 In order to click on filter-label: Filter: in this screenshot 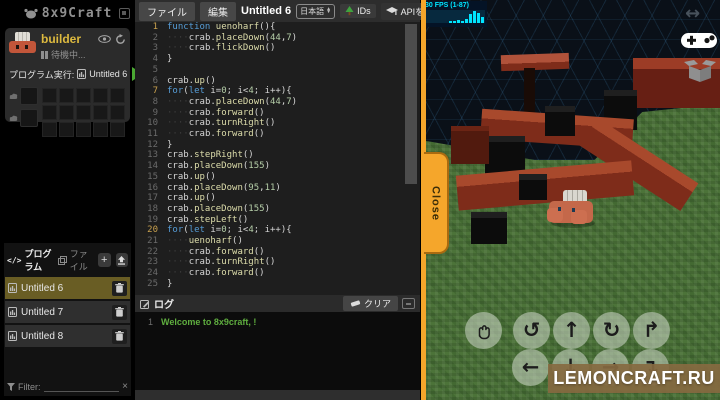, I will do `click(29, 386)`.